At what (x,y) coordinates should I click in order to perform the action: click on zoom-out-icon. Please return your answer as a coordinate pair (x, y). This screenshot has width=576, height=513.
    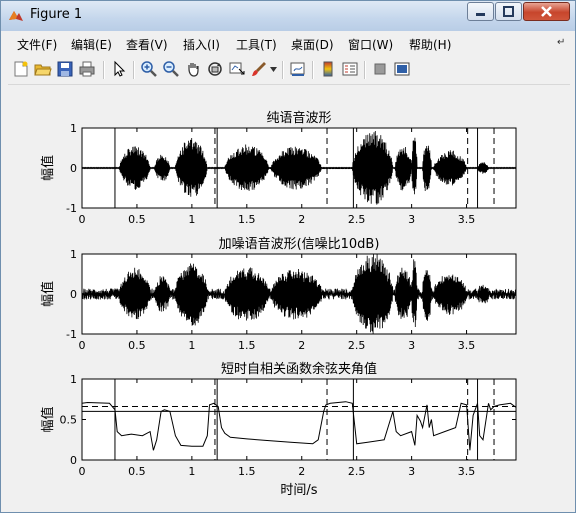
    Looking at the image, I should click on (171, 69).